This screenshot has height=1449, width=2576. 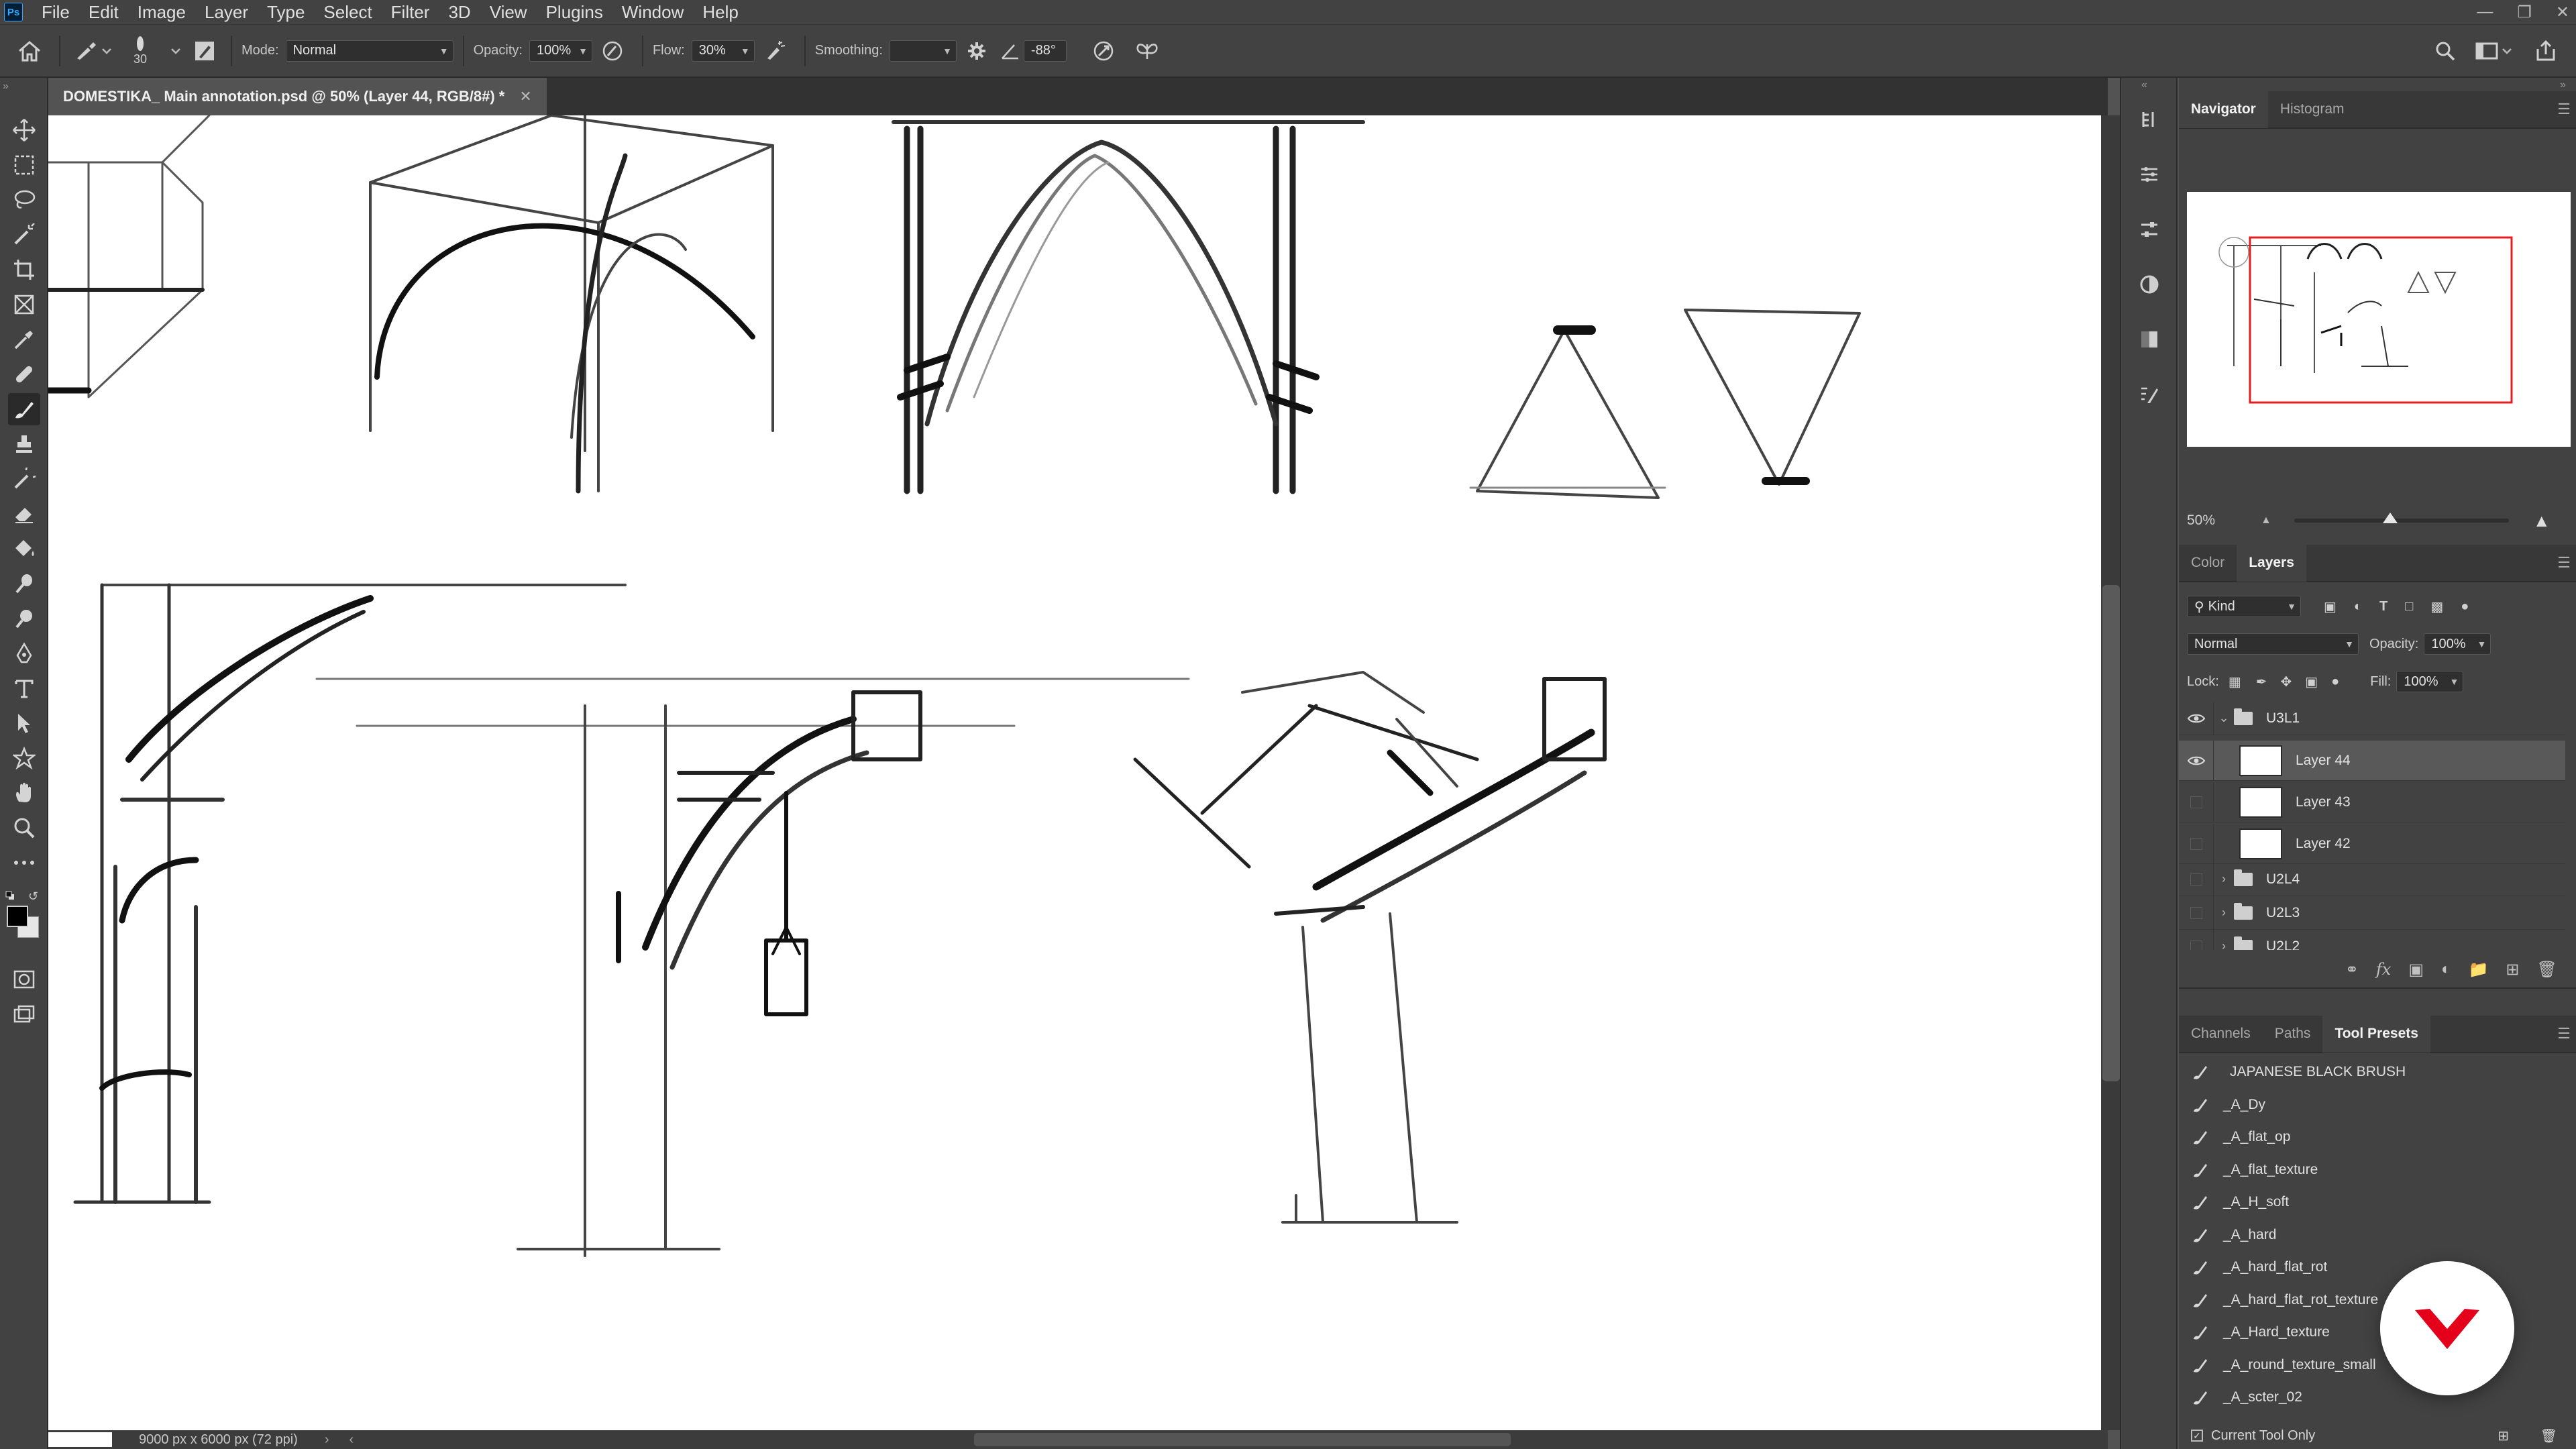 What do you see at coordinates (2383, 969) in the screenshot?
I see `layer-effects-fx-icon: fx` at bounding box center [2383, 969].